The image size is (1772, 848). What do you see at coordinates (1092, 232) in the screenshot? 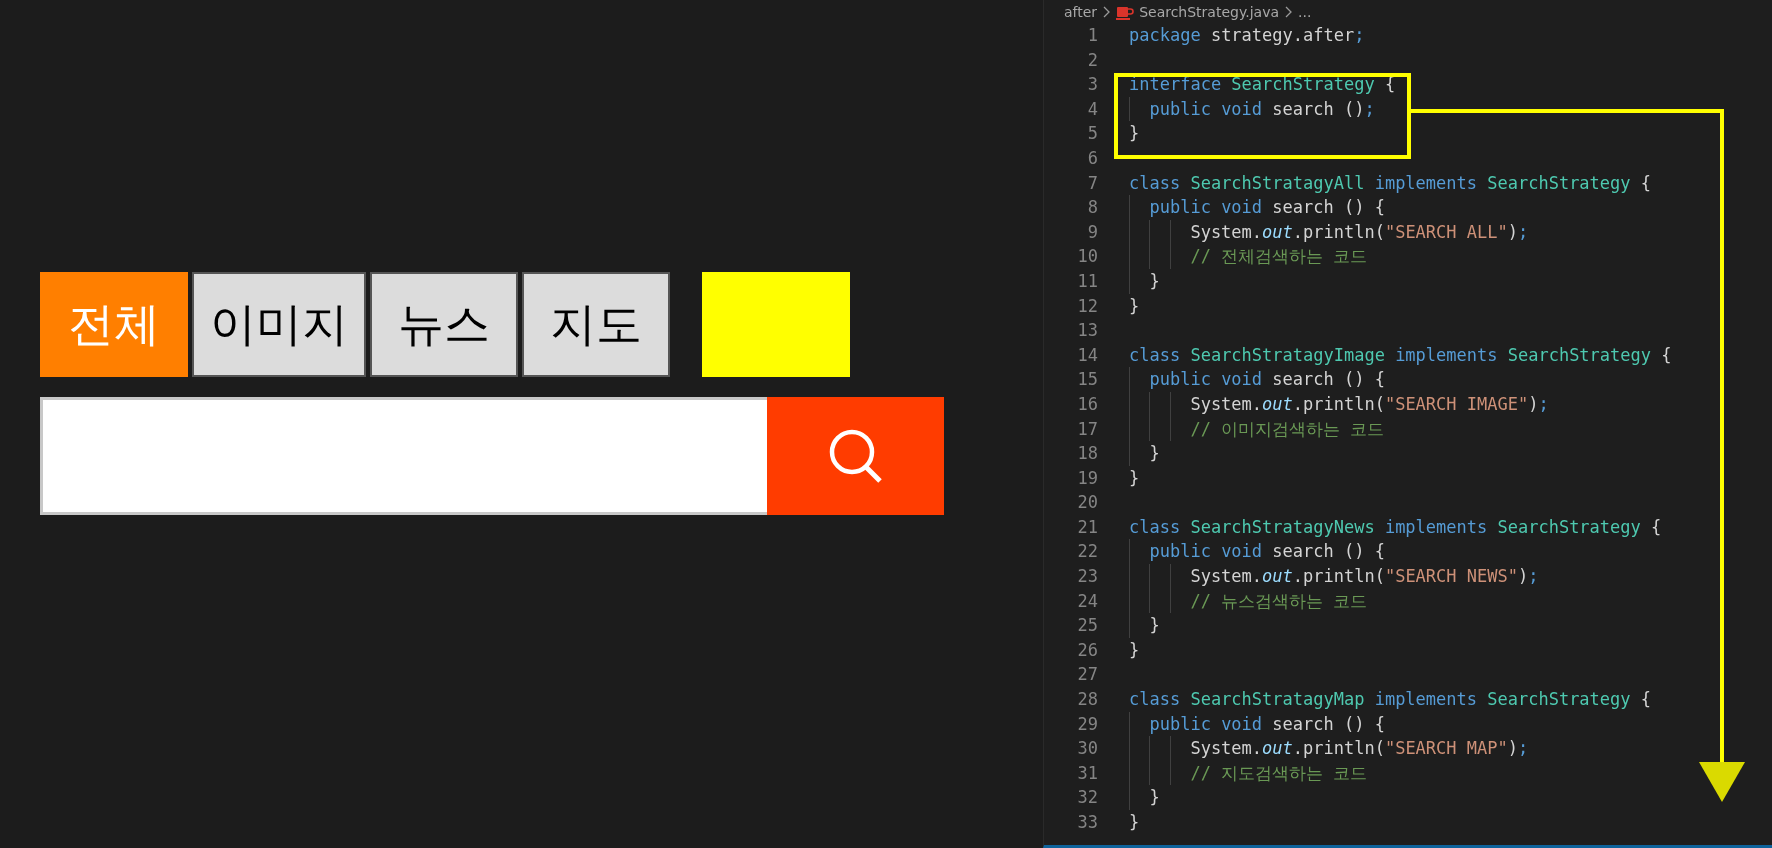
I see `line-number: 9` at bounding box center [1092, 232].